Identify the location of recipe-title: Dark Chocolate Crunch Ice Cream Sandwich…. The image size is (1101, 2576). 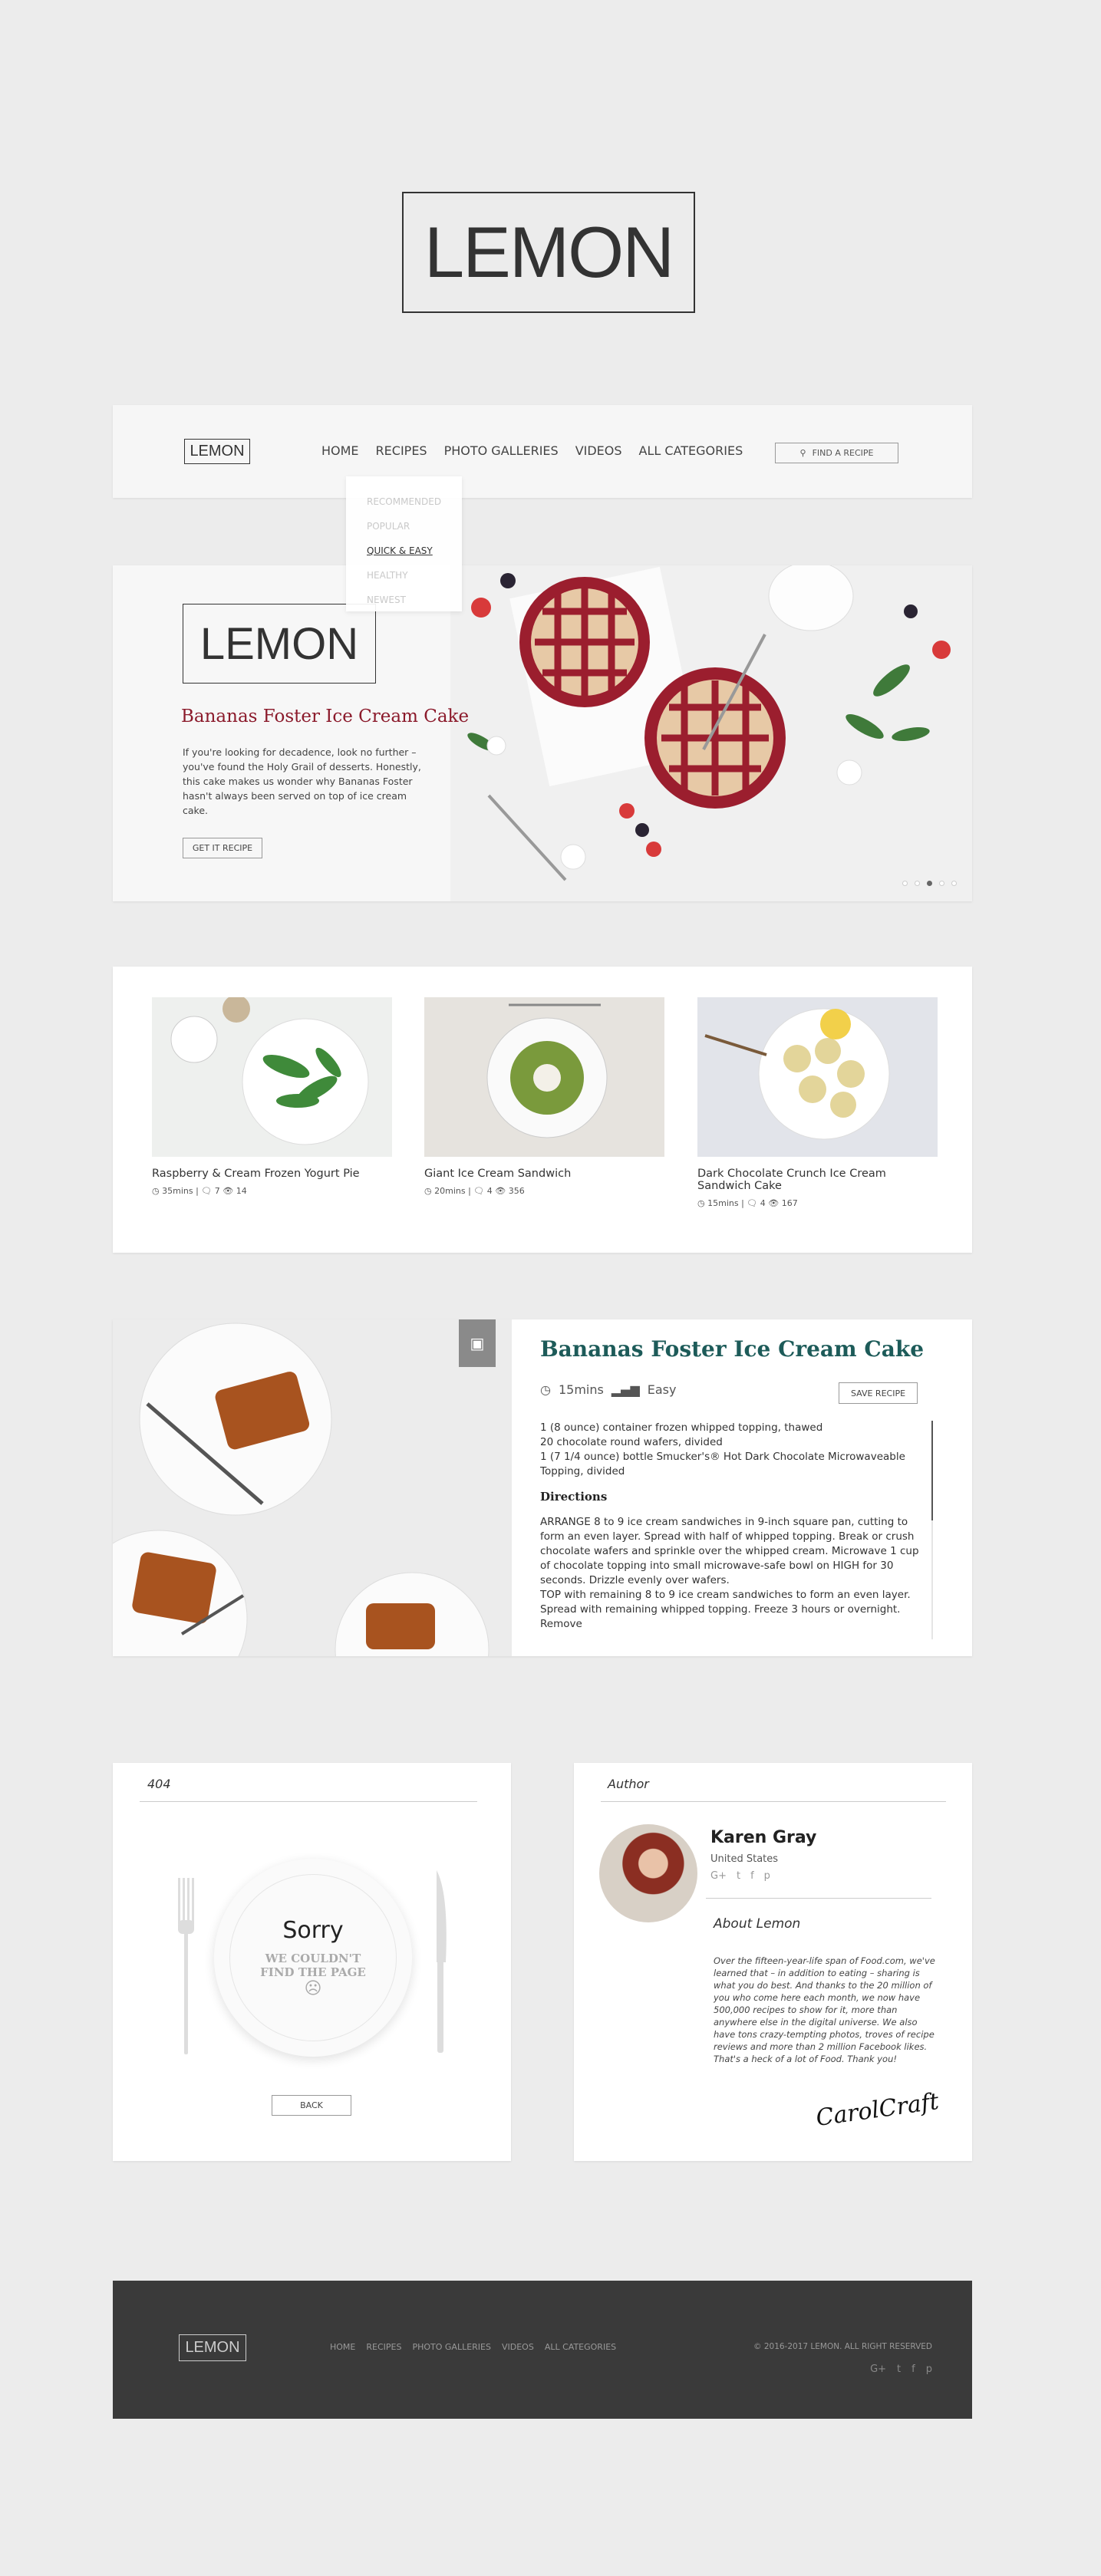
(818, 1180).